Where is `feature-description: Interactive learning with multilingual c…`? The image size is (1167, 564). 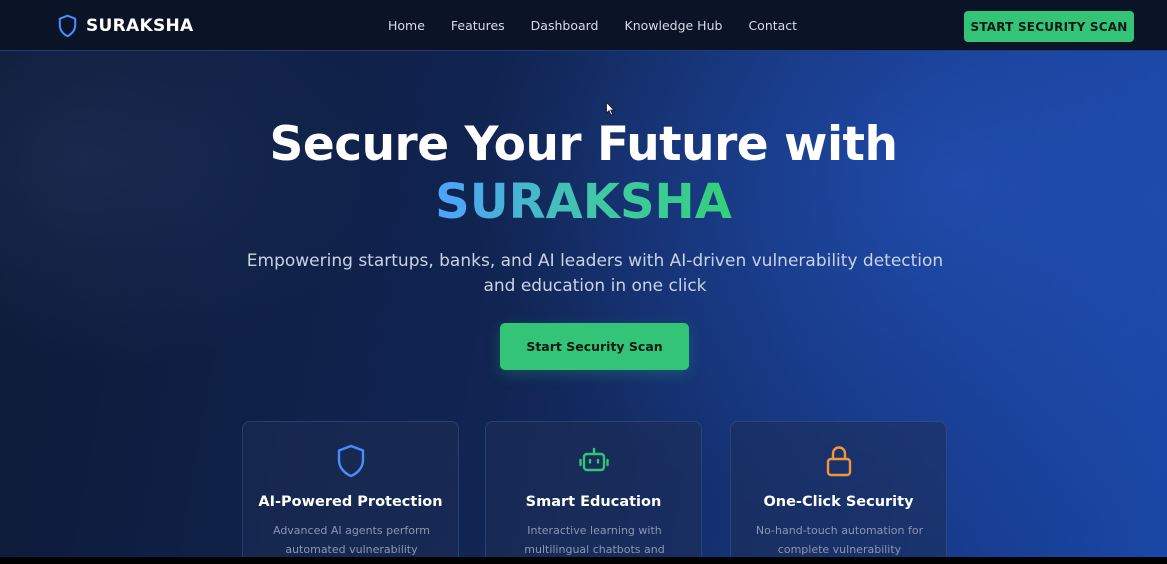 feature-description: Interactive learning with multilingual c… is located at coordinates (594, 540).